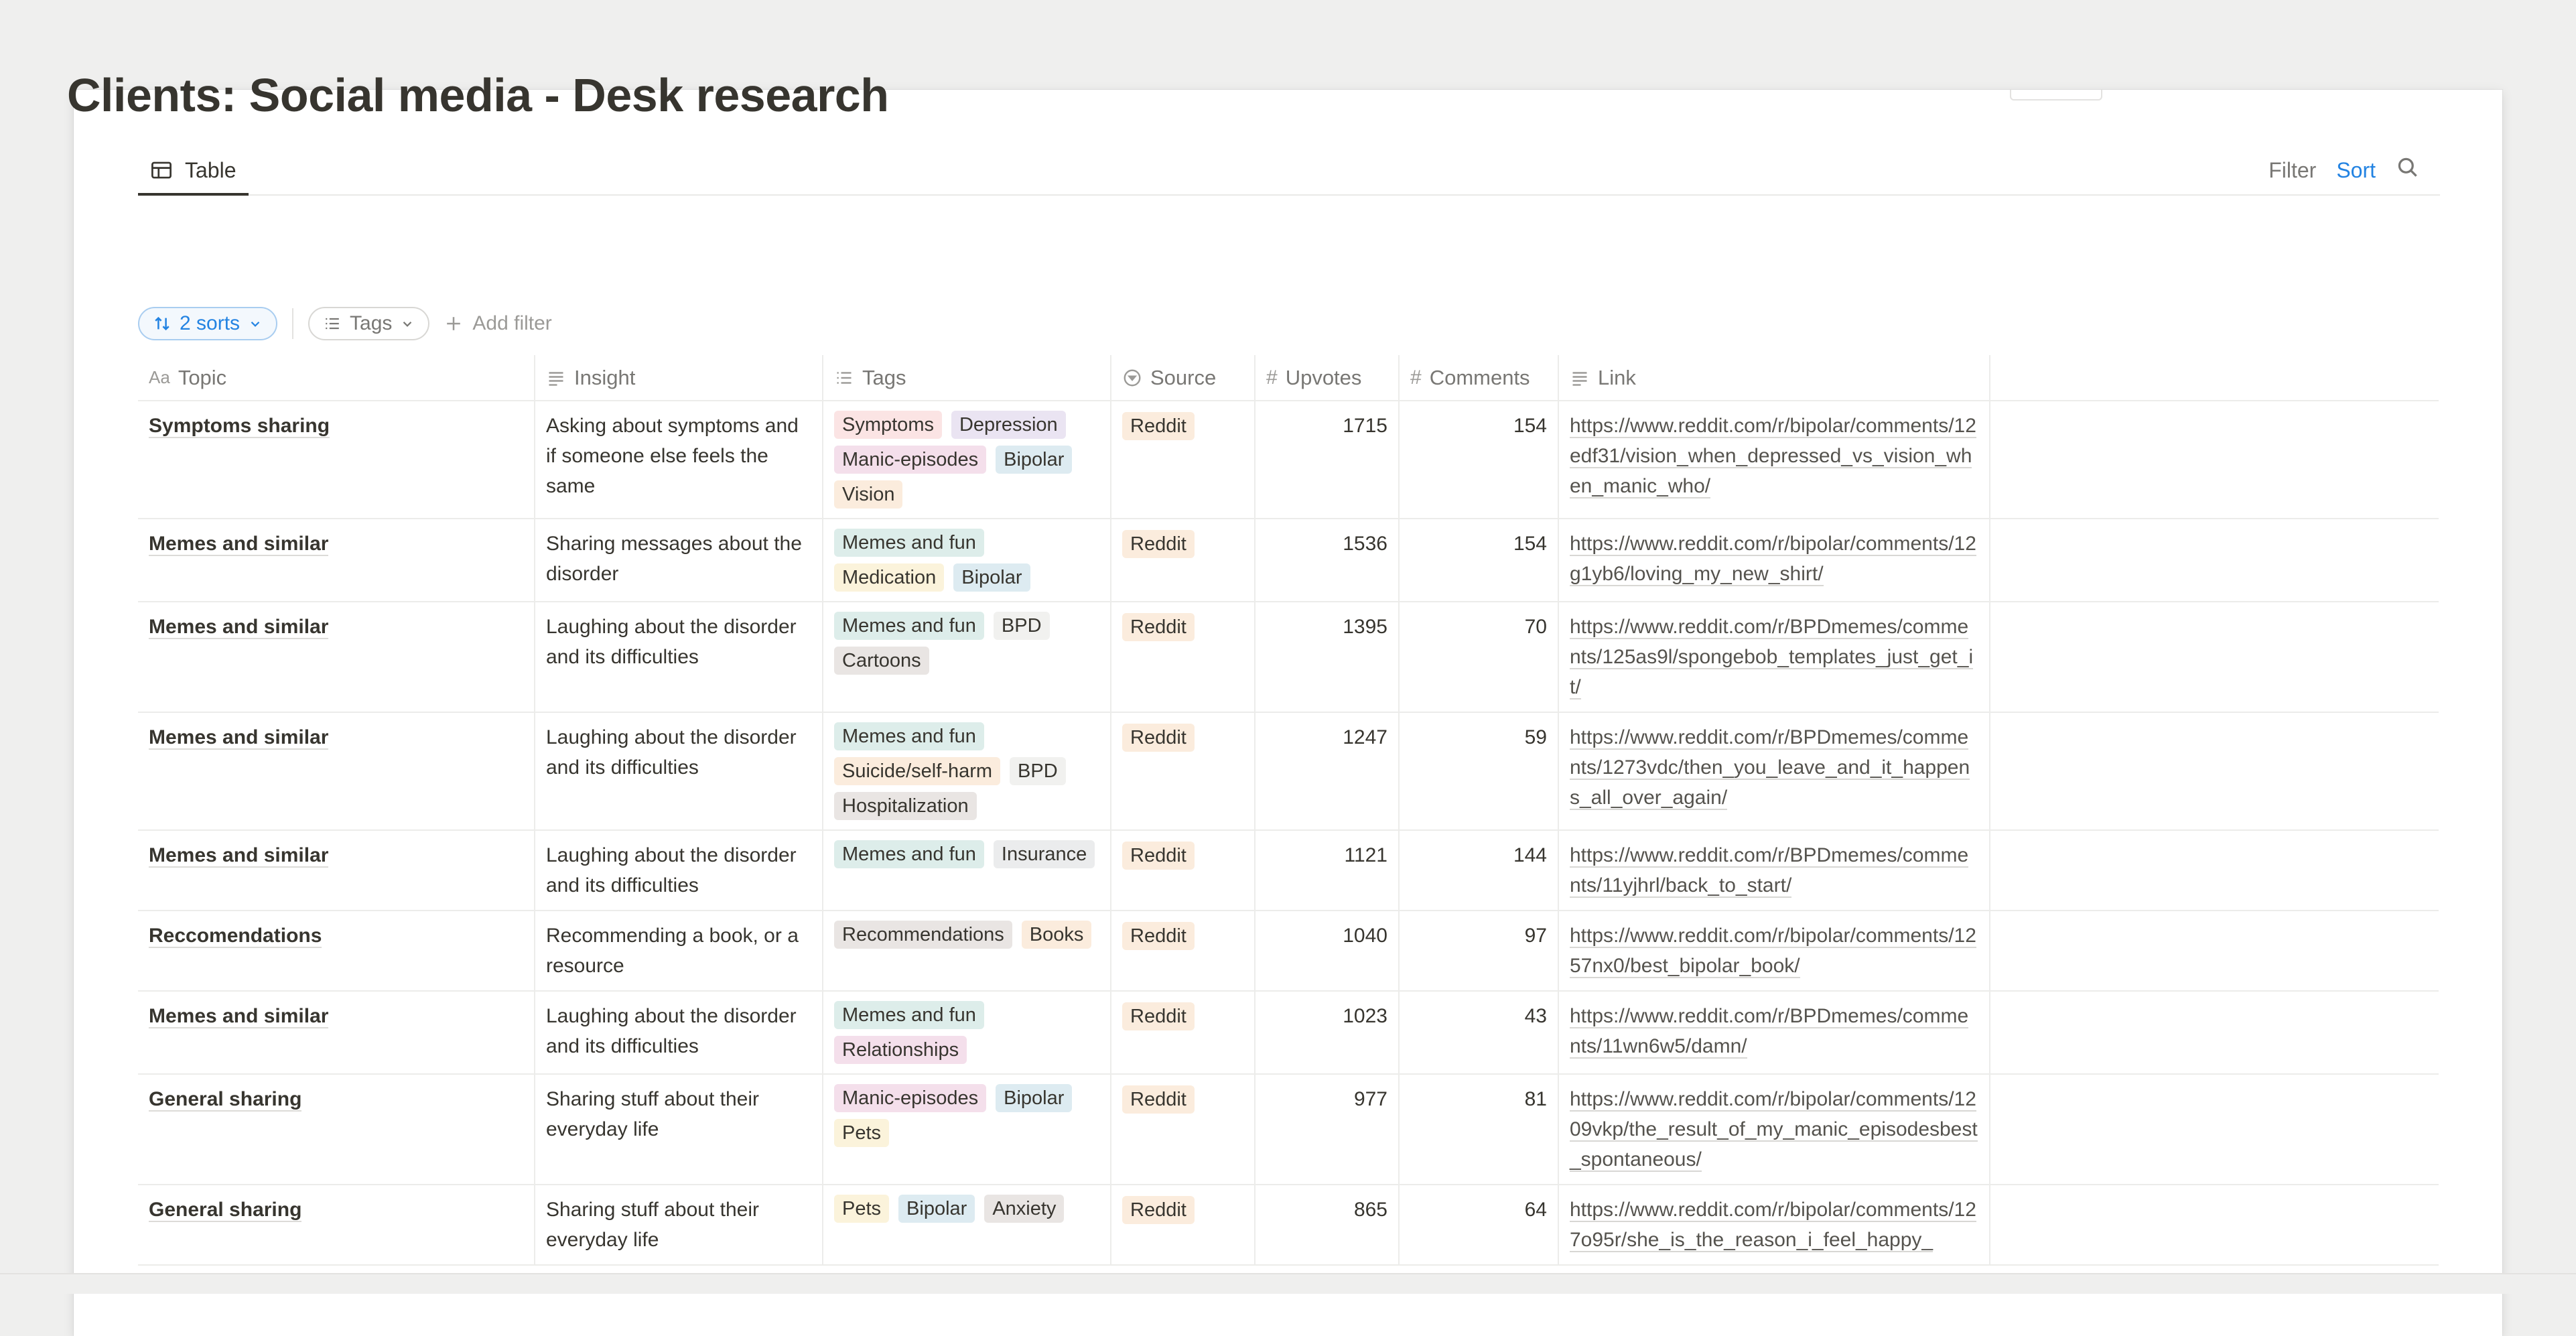  Describe the element at coordinates (1774, 378) in the screenshot. I see `column-header-link: Link` at that location.